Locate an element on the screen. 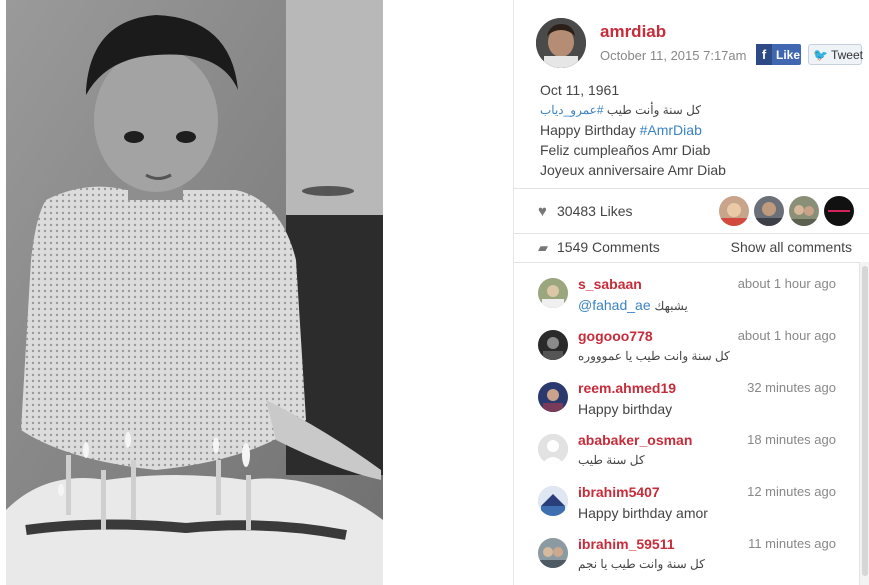 Image resolution: width=869 pixels, height=585 pixels. comments-summary-row: ▰ 1549 Comments Show all comments is located at coordinates (691, 248).